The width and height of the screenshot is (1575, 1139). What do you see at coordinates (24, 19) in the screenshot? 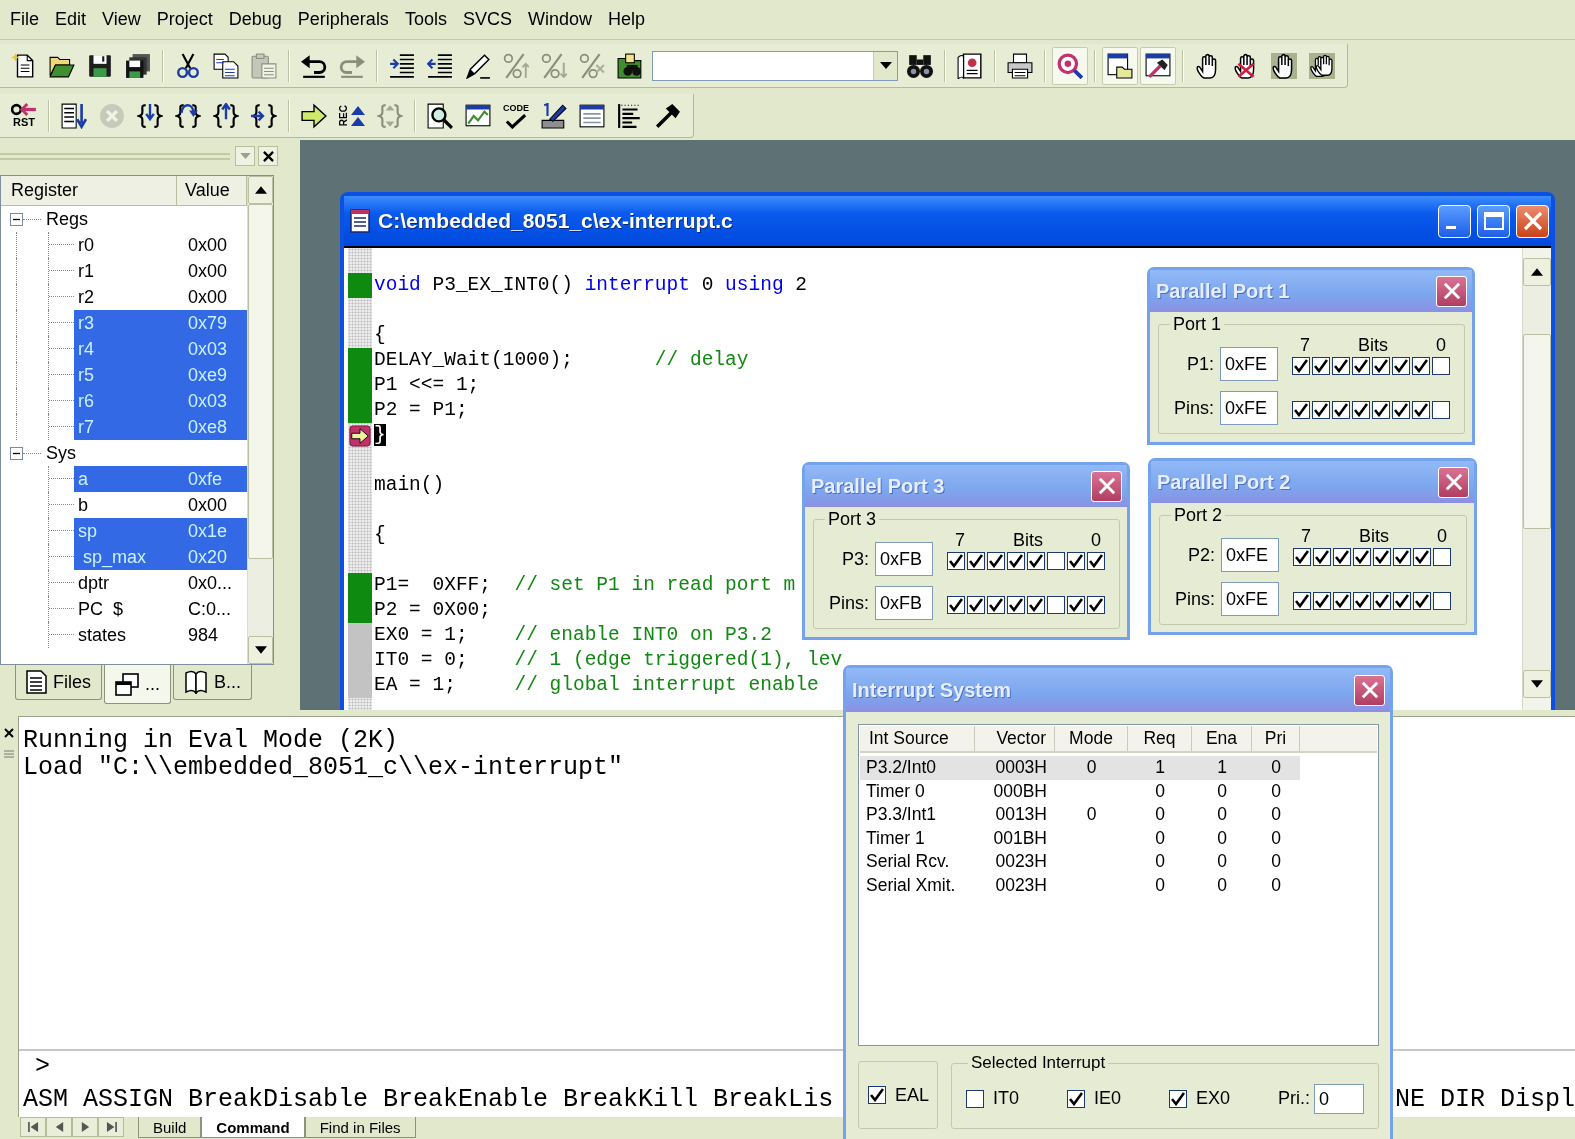
I see `menu-item: File` at bounding box center [24, 19].